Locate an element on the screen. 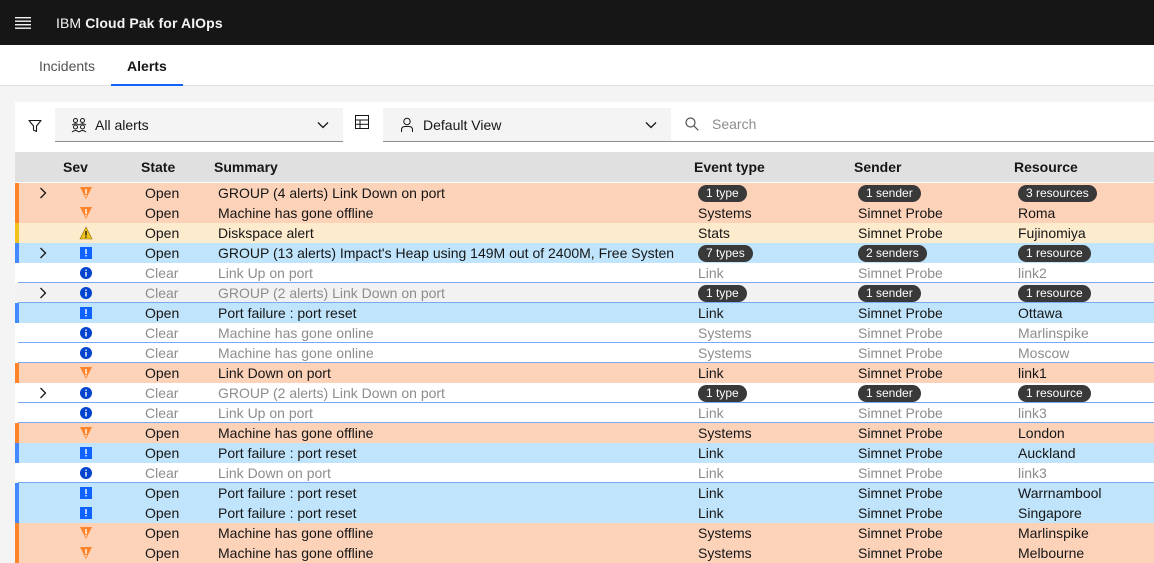 Image resolution: width=1154 pixels, height=563 pixels. view-dropdown: Default View is located at coordinates (527, 125).